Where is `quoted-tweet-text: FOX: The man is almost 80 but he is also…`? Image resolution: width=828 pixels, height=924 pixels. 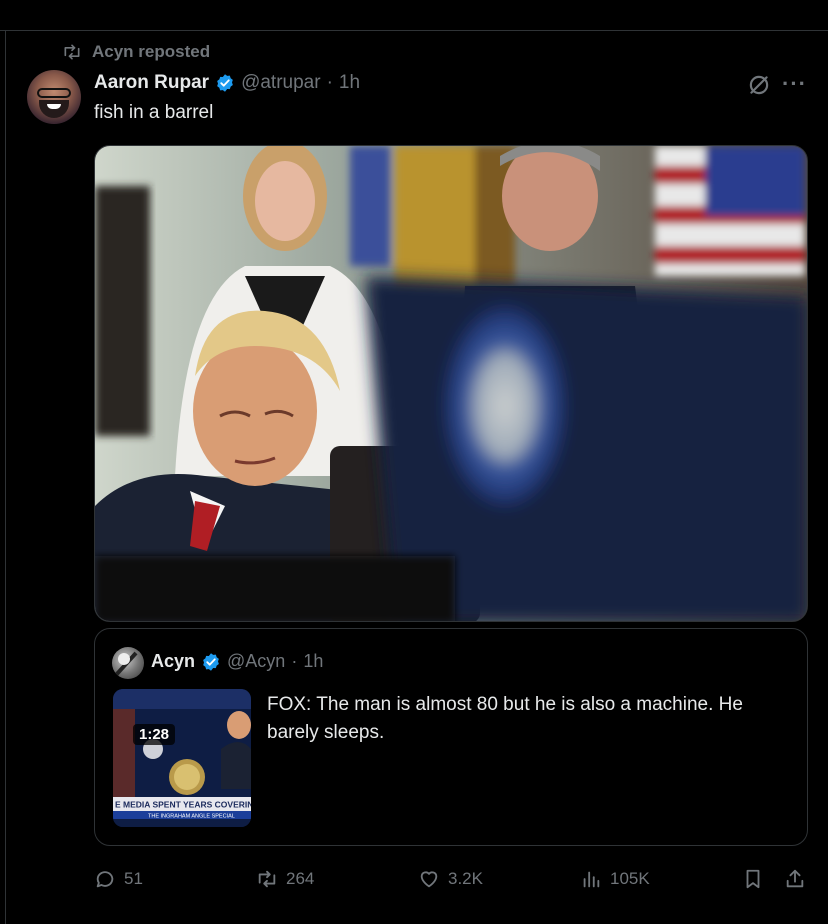
quoted-tweet-text: FOX: The man is almost 80 but he is also… is located at coordinates (505, 718).